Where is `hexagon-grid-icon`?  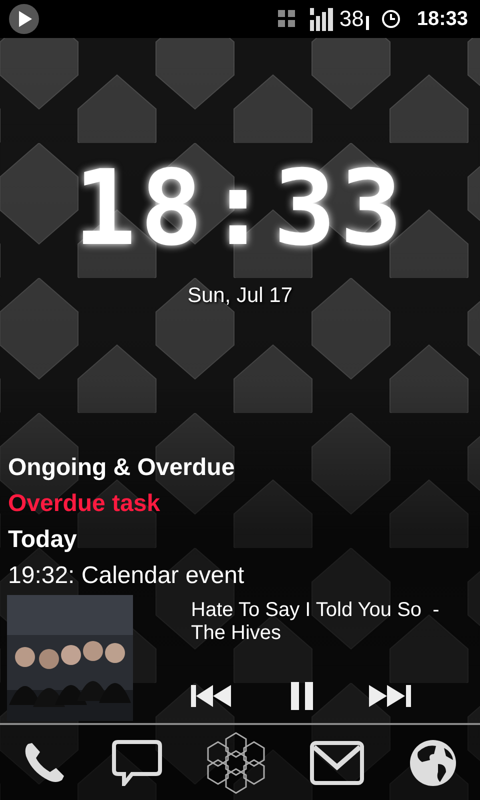
hexagon-grid-icon is located at coordinates (236, 763).